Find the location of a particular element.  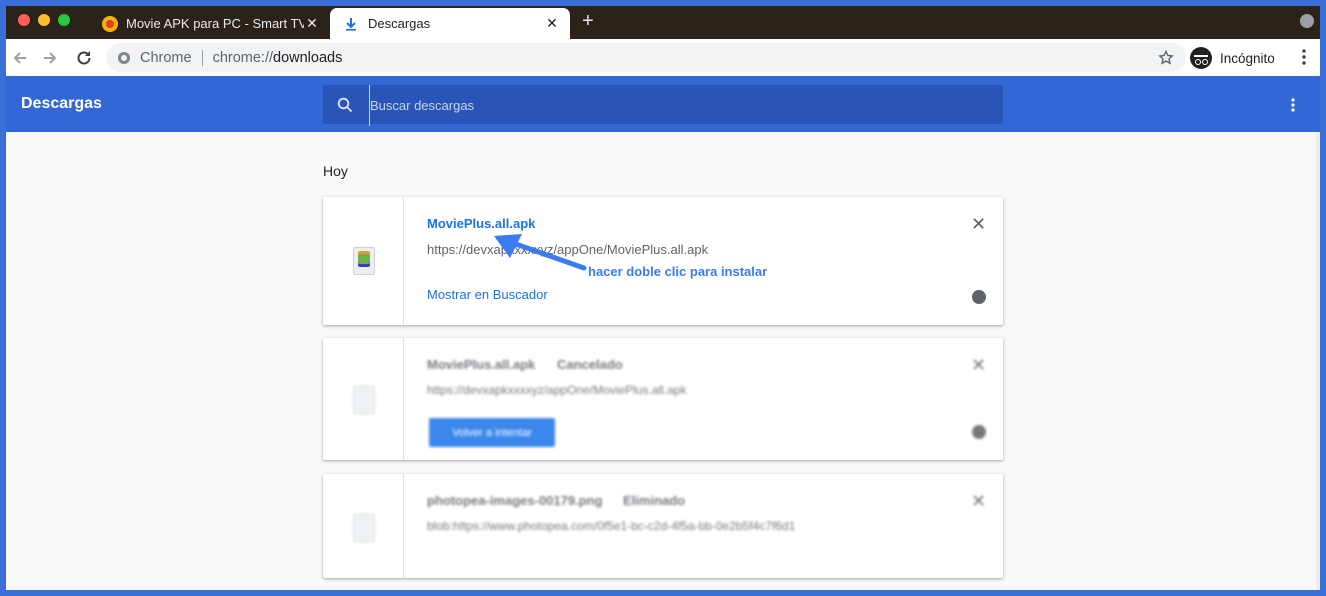

site-label: Chrome is located at coordinates (166, 57).